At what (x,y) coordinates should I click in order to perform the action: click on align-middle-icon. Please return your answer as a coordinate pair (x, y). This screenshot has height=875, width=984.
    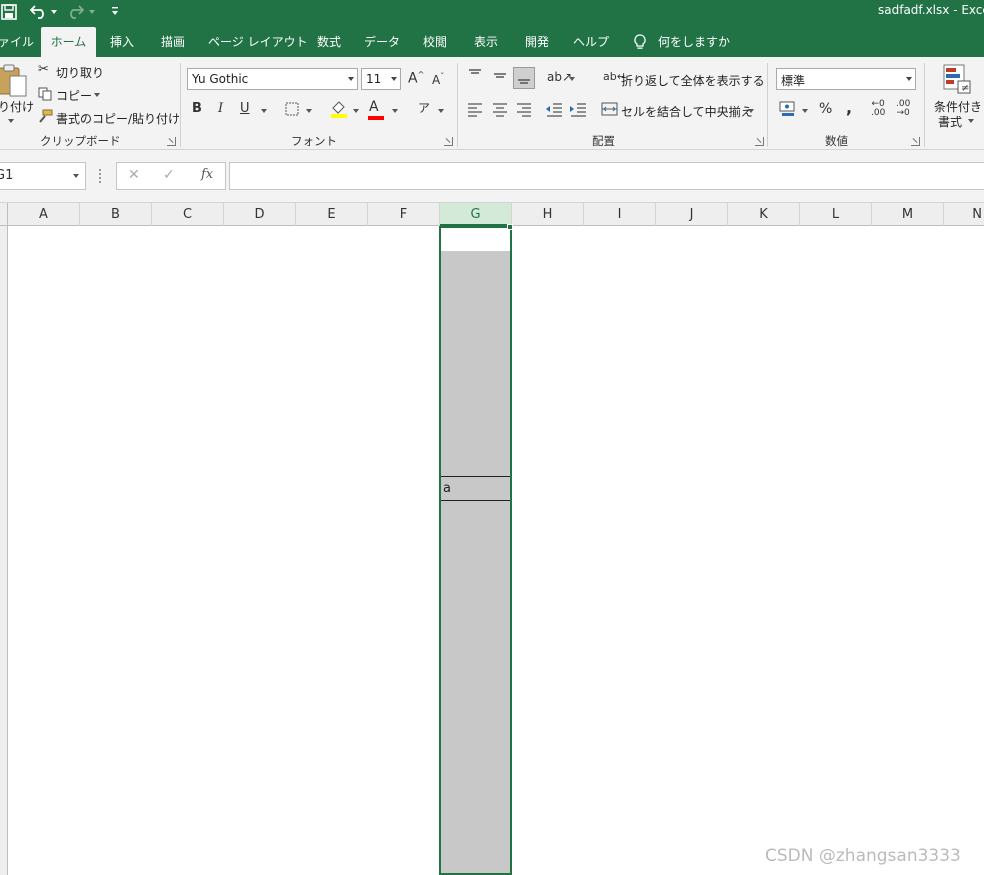
    Looking at the image, I should click on (500, 75).